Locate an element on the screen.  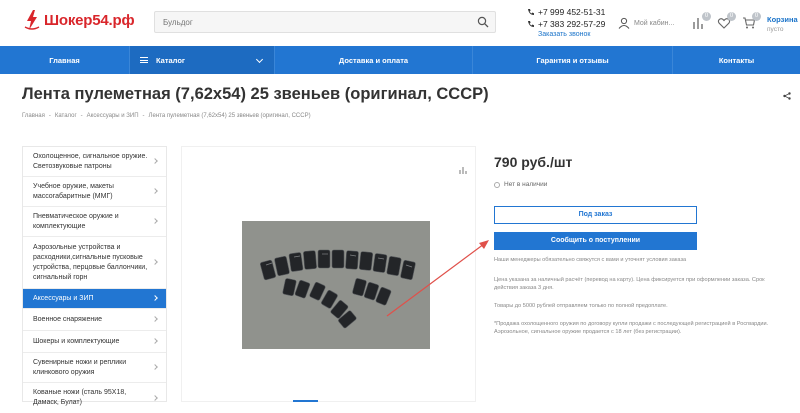
stock-status: Нет в наличии is located at coordinates (520, 184).